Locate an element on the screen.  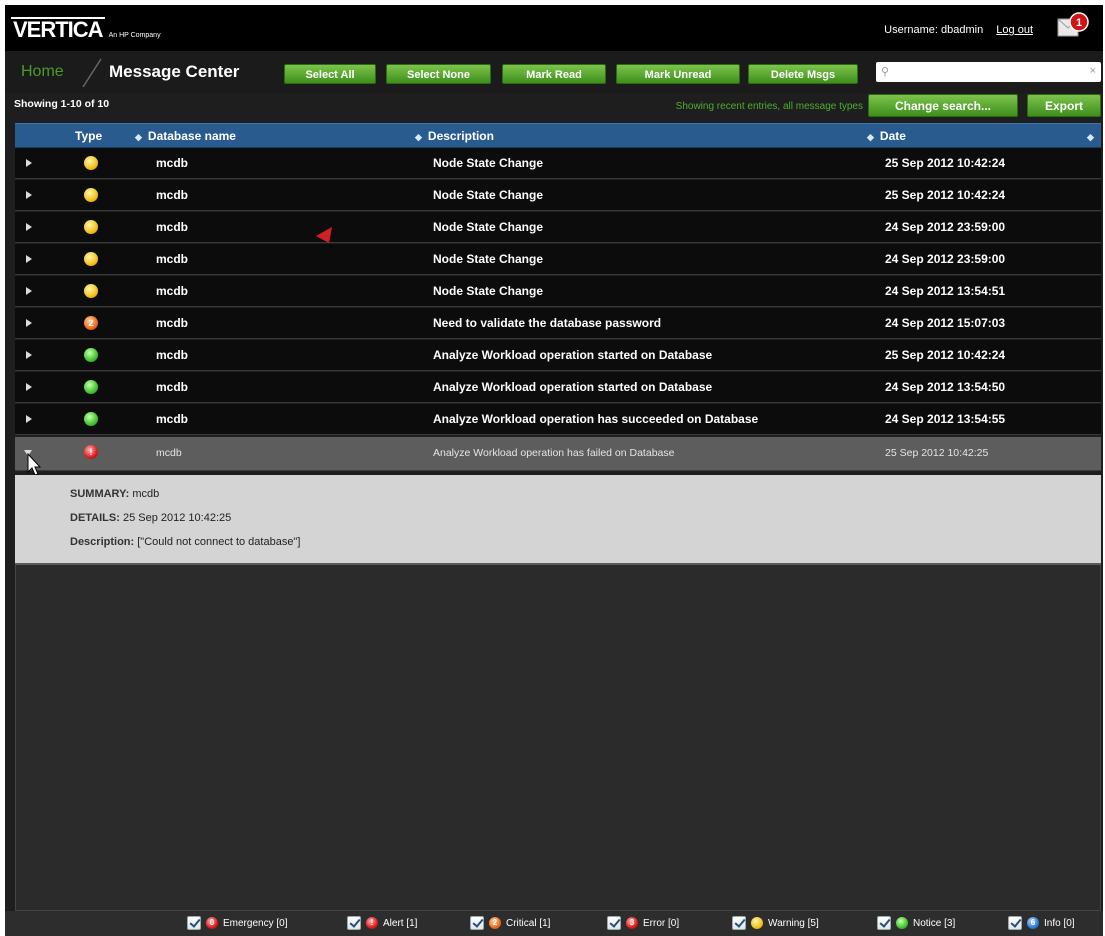
date-cell: 24 Sep 2012 13:54:50 is located at coordinates (945, 387).